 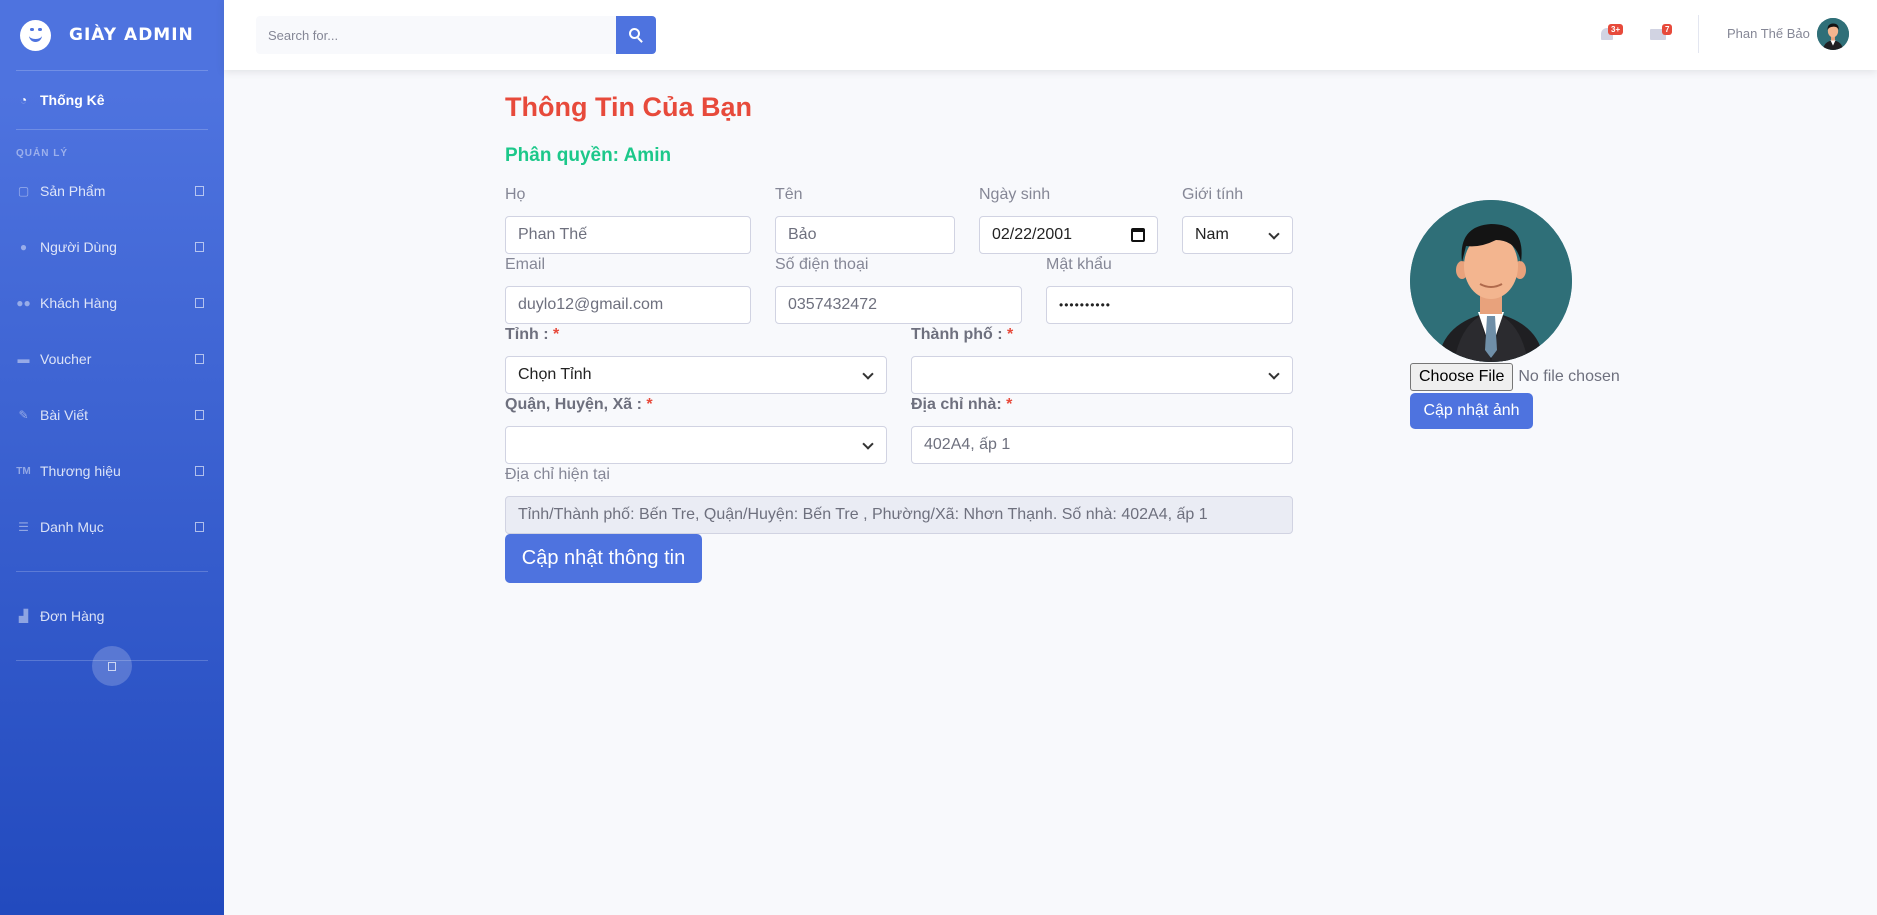 I want to click on birthday-value: 02/22/2001, so click(x=1032, y=234).